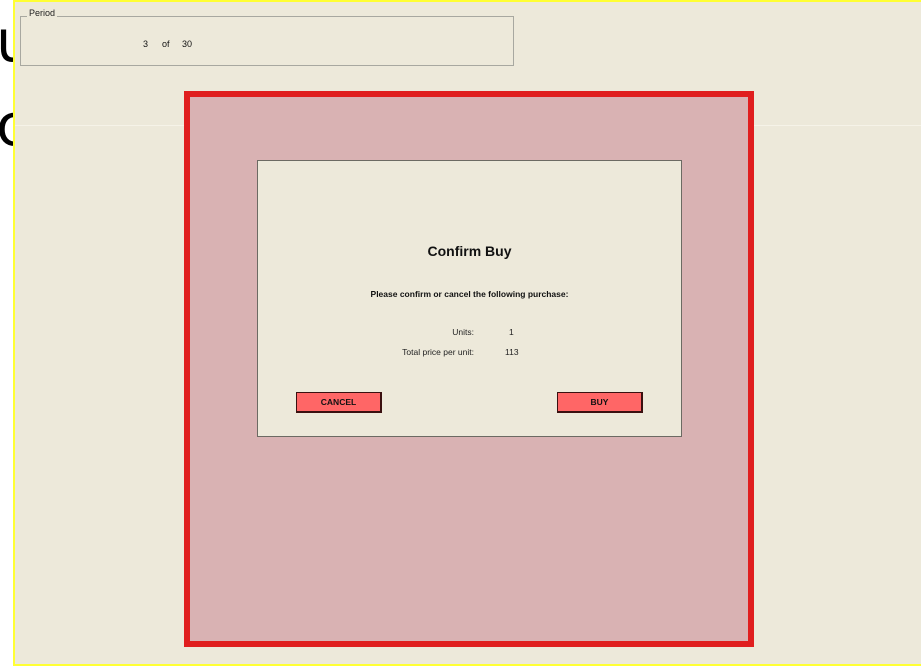  I want to click on dialog-title: Confirm Buy, so click(469, 251).